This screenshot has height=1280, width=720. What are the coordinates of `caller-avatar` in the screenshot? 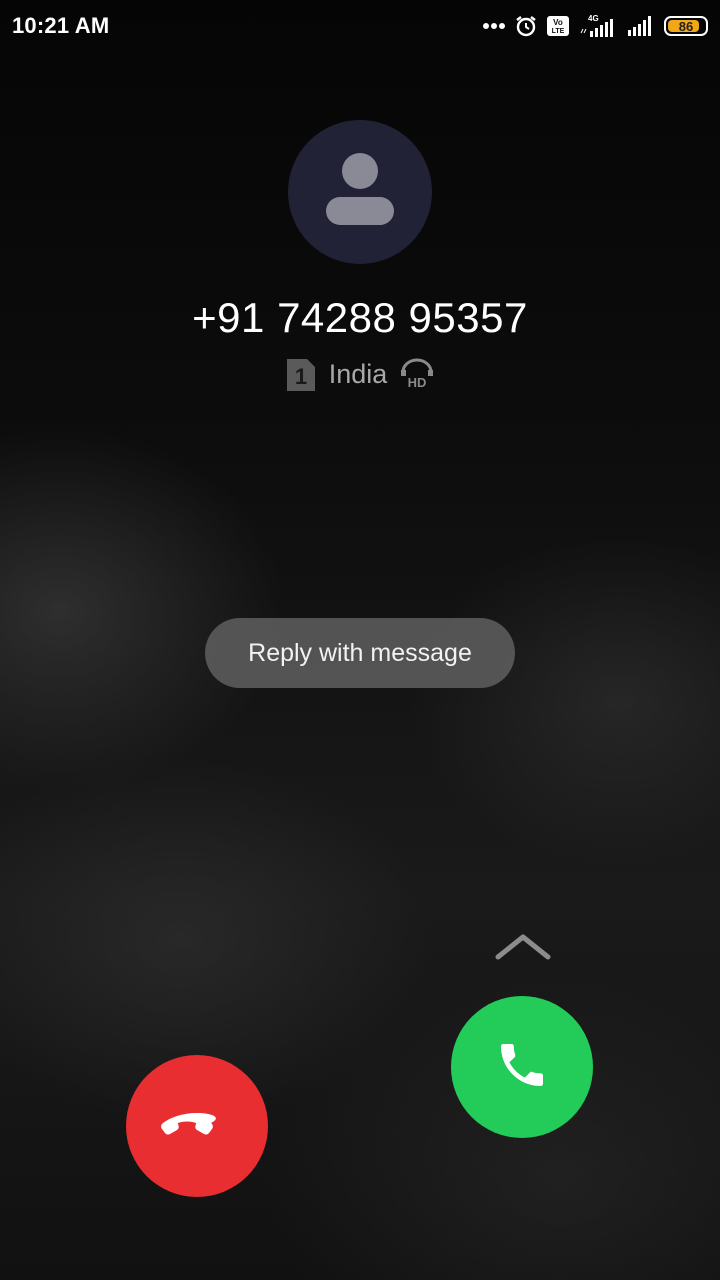 It's located at (360, 192).